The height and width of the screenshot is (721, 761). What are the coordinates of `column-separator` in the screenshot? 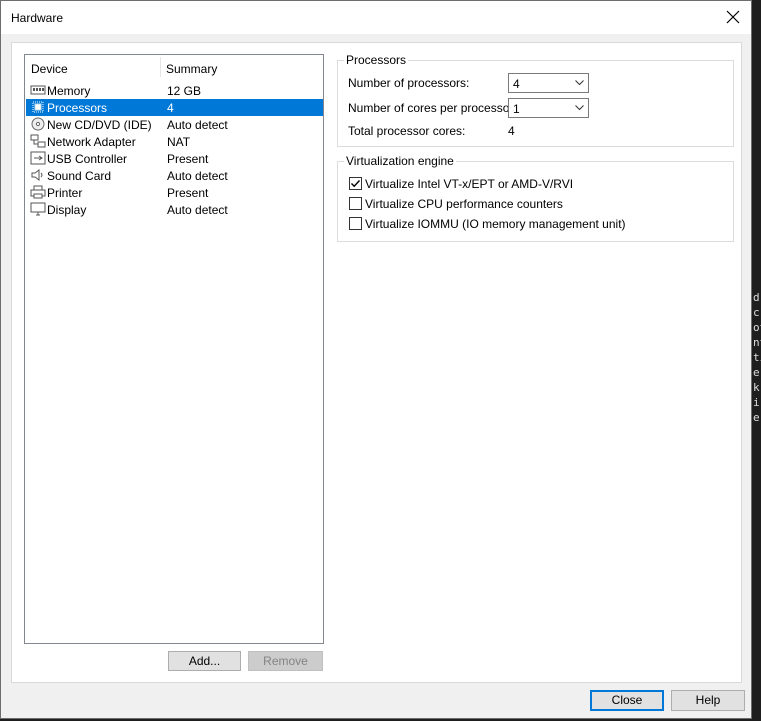 It's located at (160, 67).